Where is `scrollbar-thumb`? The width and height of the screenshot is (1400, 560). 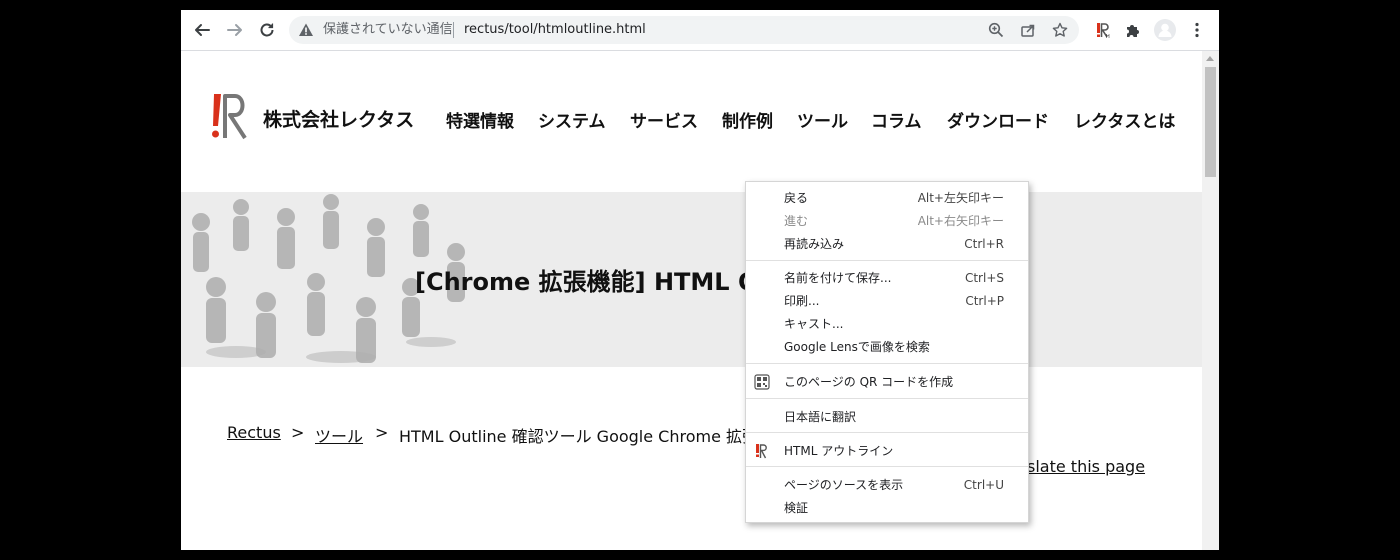
scrollbar-thumb is located at coordinates (1210, 122).